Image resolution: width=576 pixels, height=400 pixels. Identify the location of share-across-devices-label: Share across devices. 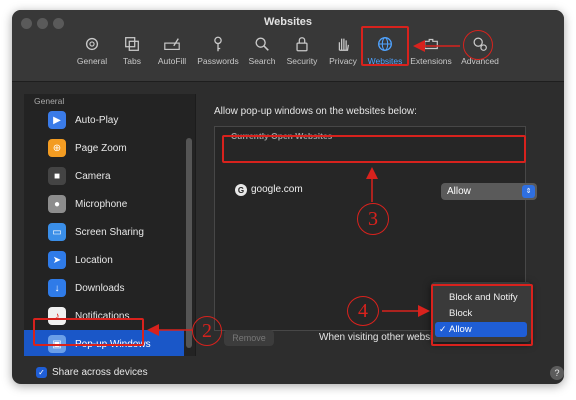
(100, 372).